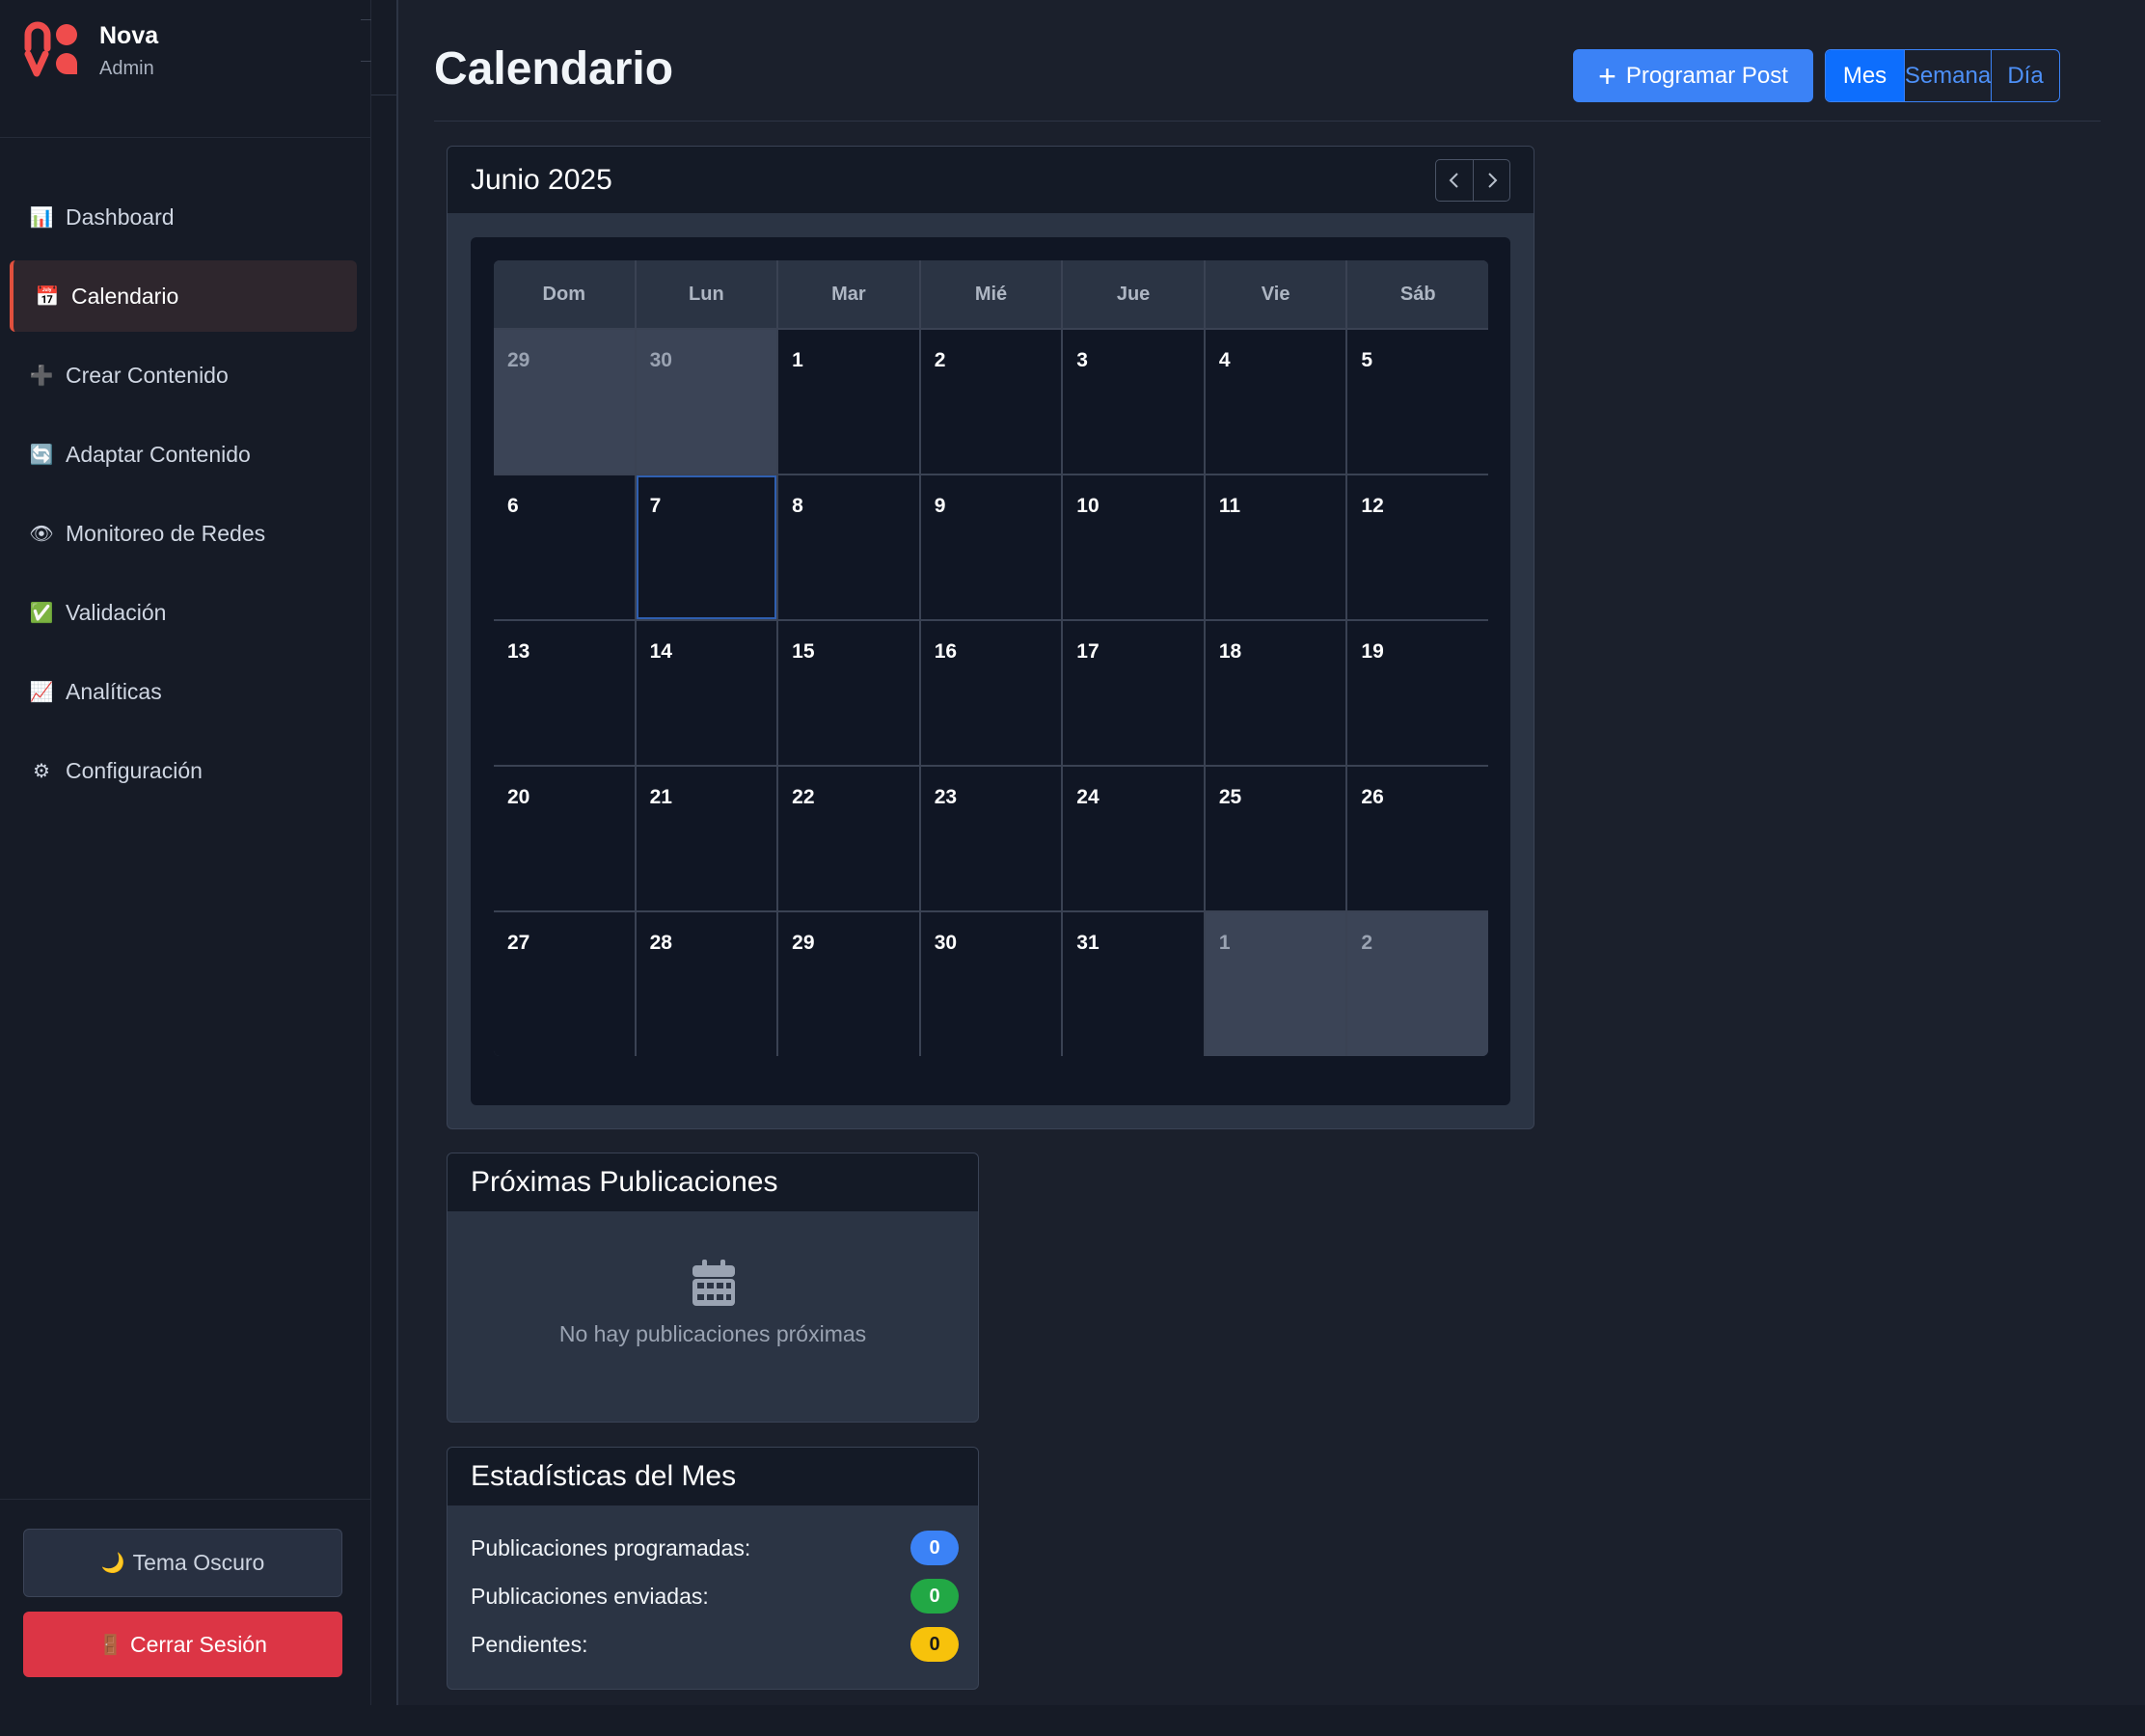  What do you see at coordinates (991, 180) in the screenshot?
I see `calendar-header: Junio 2025` at bounding box center [991, 180].